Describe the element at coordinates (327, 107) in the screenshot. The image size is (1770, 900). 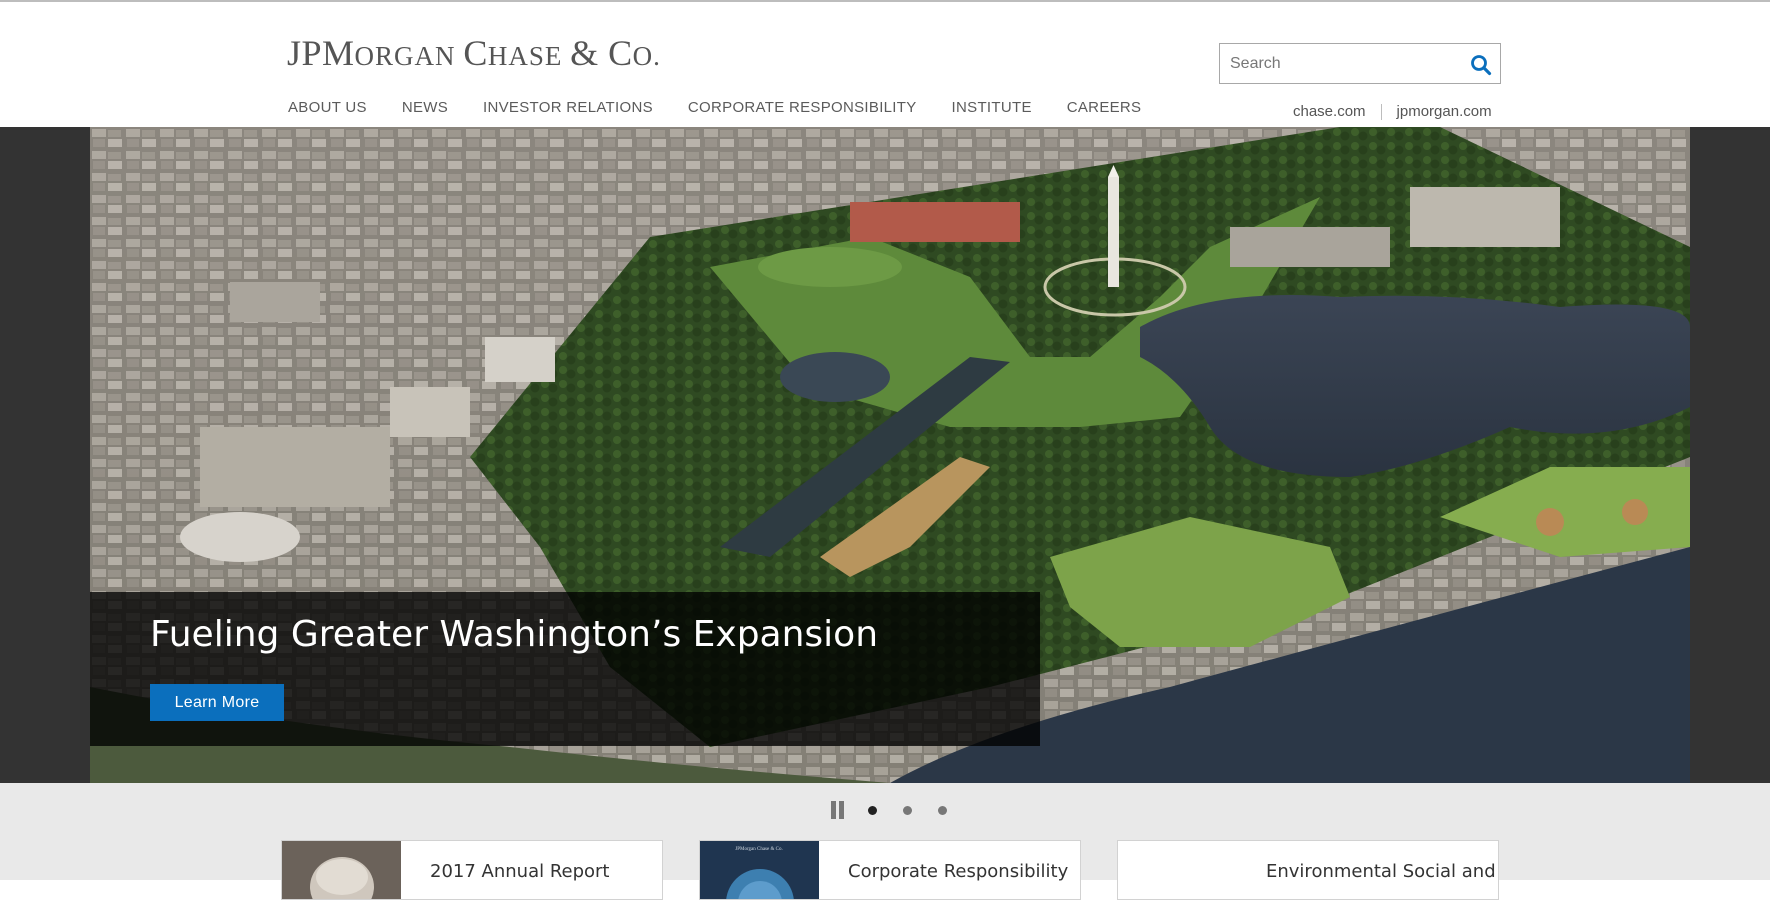
I see `nav-about-us: ABOUT US` at that location.